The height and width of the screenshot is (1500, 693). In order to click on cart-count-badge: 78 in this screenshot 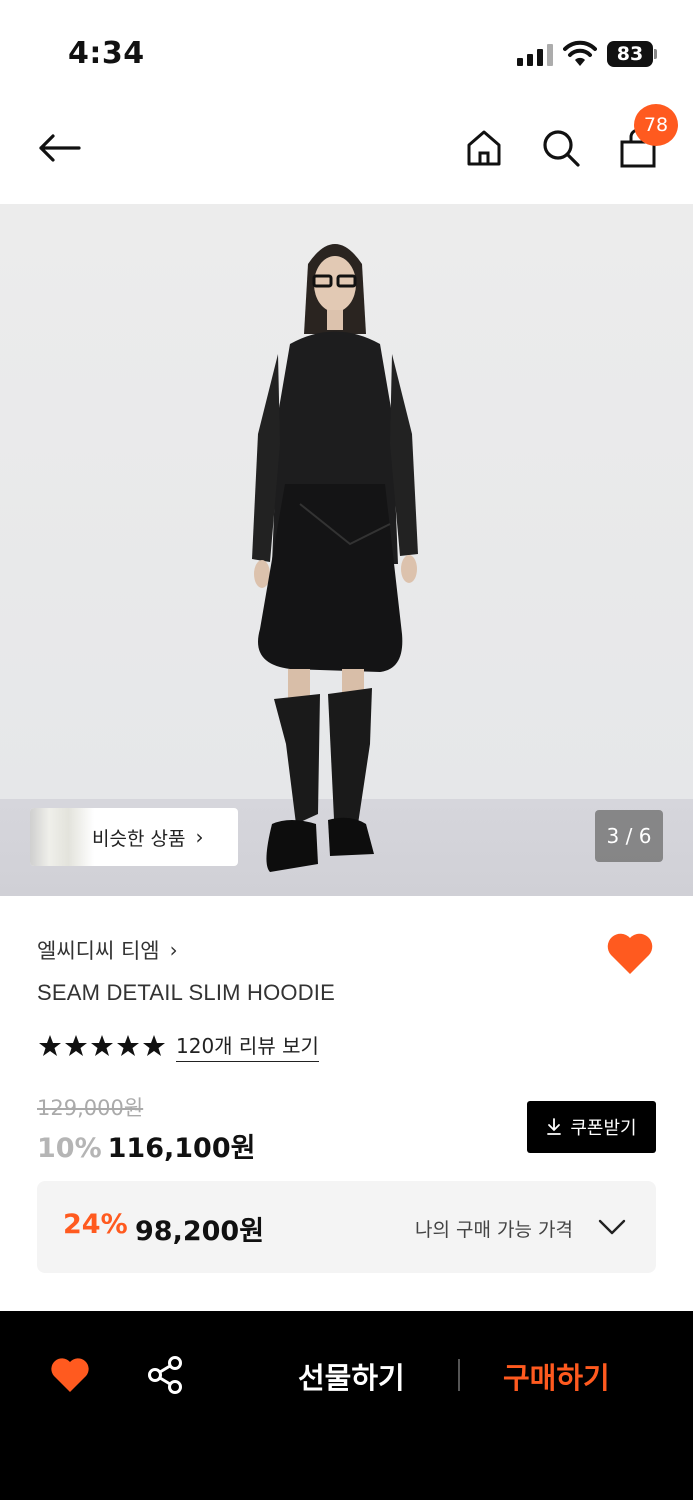, I will do `click(656, 125)`.